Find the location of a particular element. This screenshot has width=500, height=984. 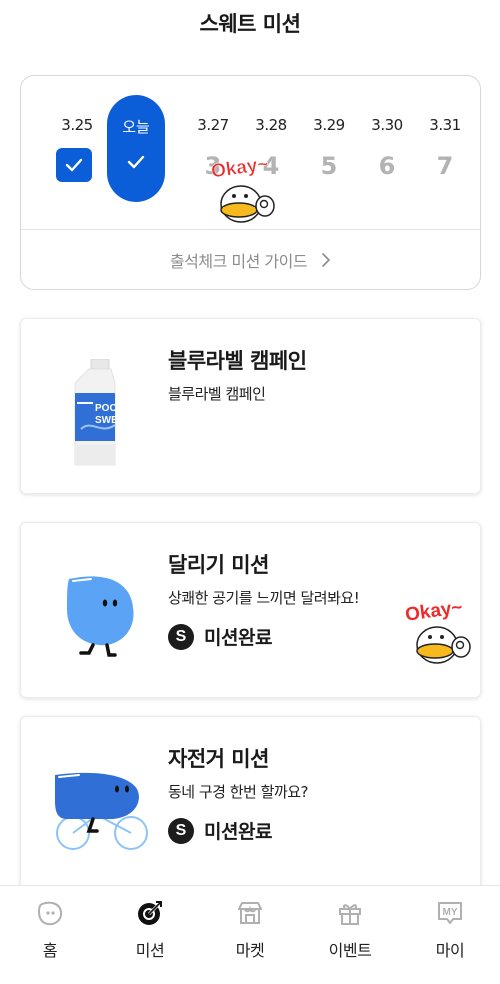

home-face-icon is located at coordinates (50, 913).